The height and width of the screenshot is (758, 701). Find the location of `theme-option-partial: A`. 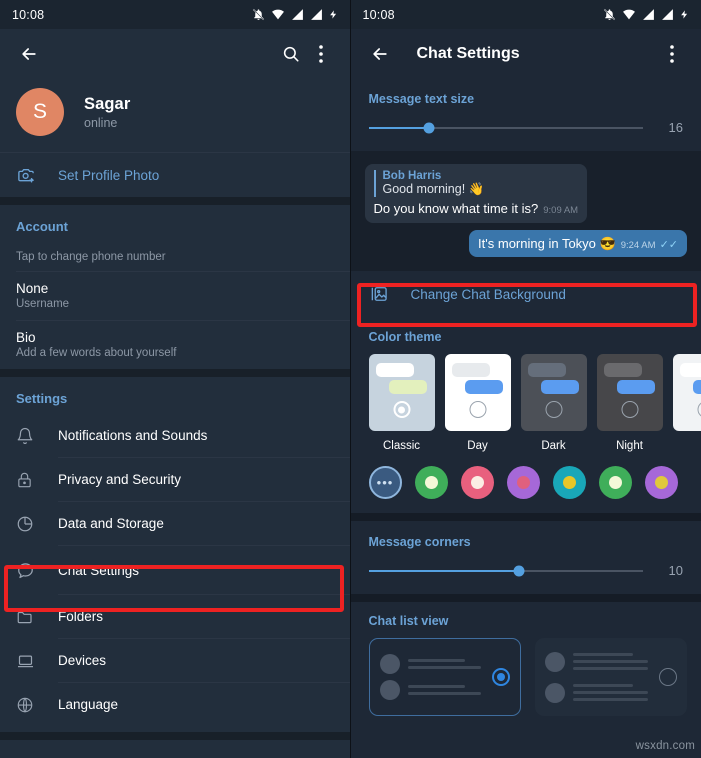

theme-option-partial: A is located at coordinates (686, 403).